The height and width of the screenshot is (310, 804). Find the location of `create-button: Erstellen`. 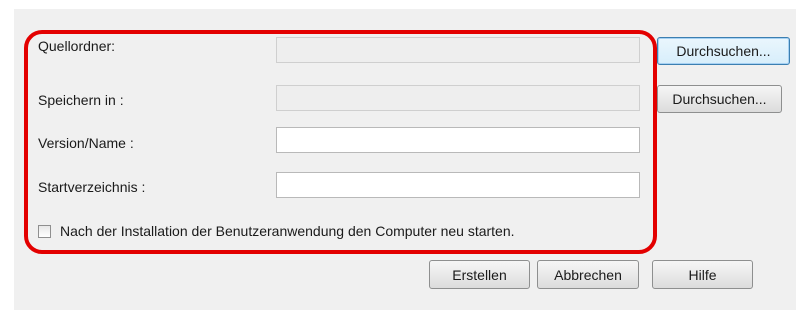

create-button: Erstellen is located at coordinates (479, 274).